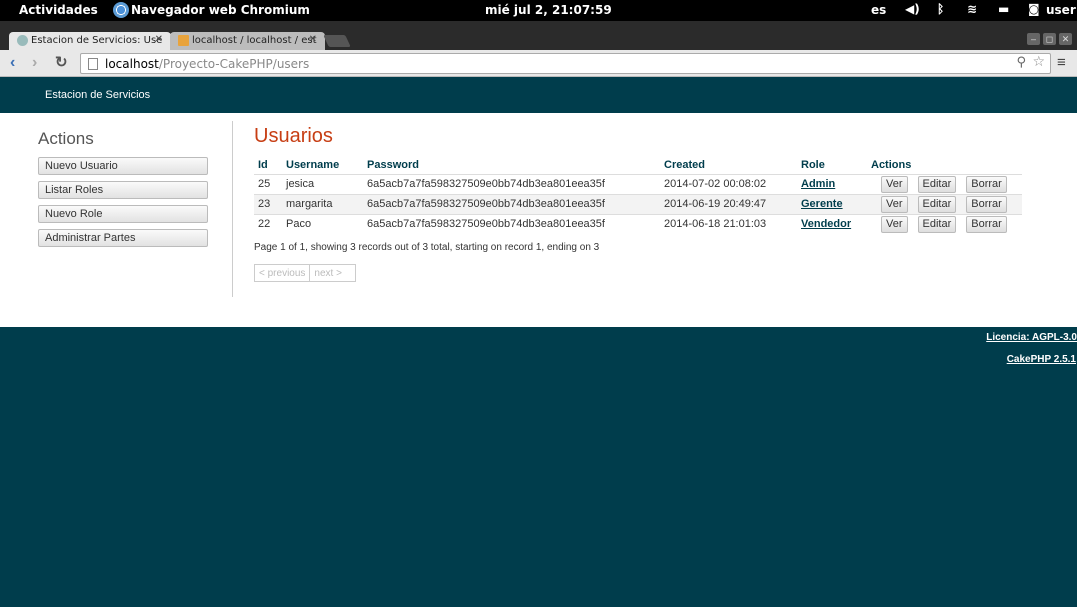 This screenshot has width=1077, height=607. Describe the element at coordinates (328, 272) in the screenshot. I see `next-link: next >` at that location.